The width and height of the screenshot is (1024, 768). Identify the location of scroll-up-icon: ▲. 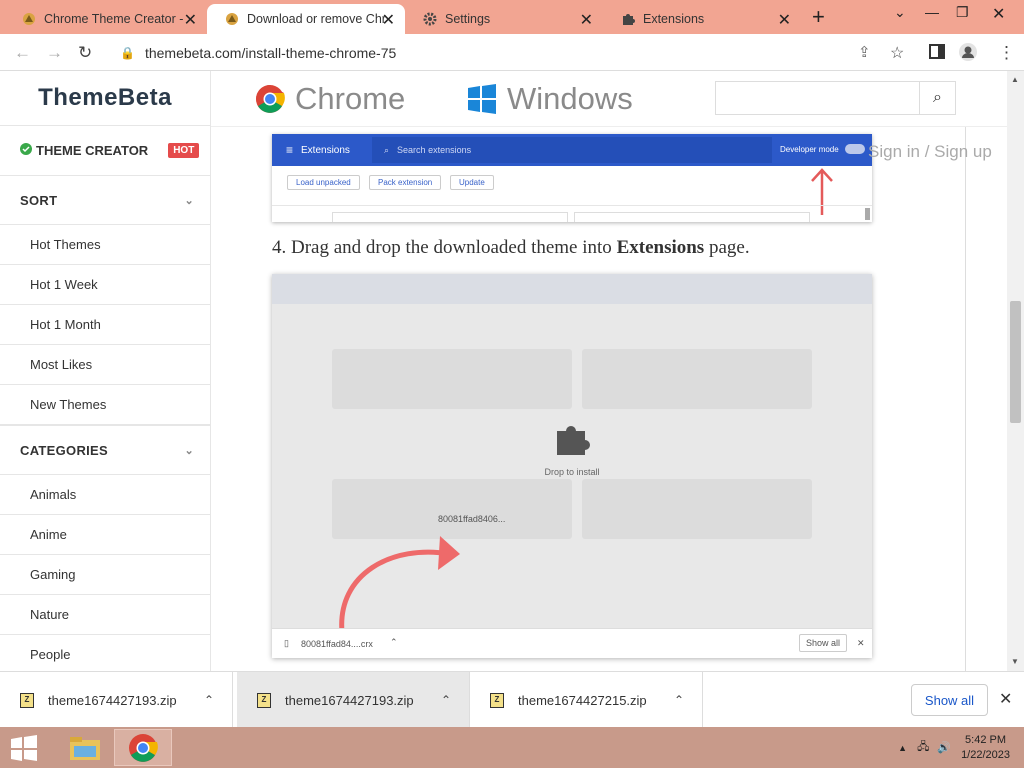
(1015, 79).